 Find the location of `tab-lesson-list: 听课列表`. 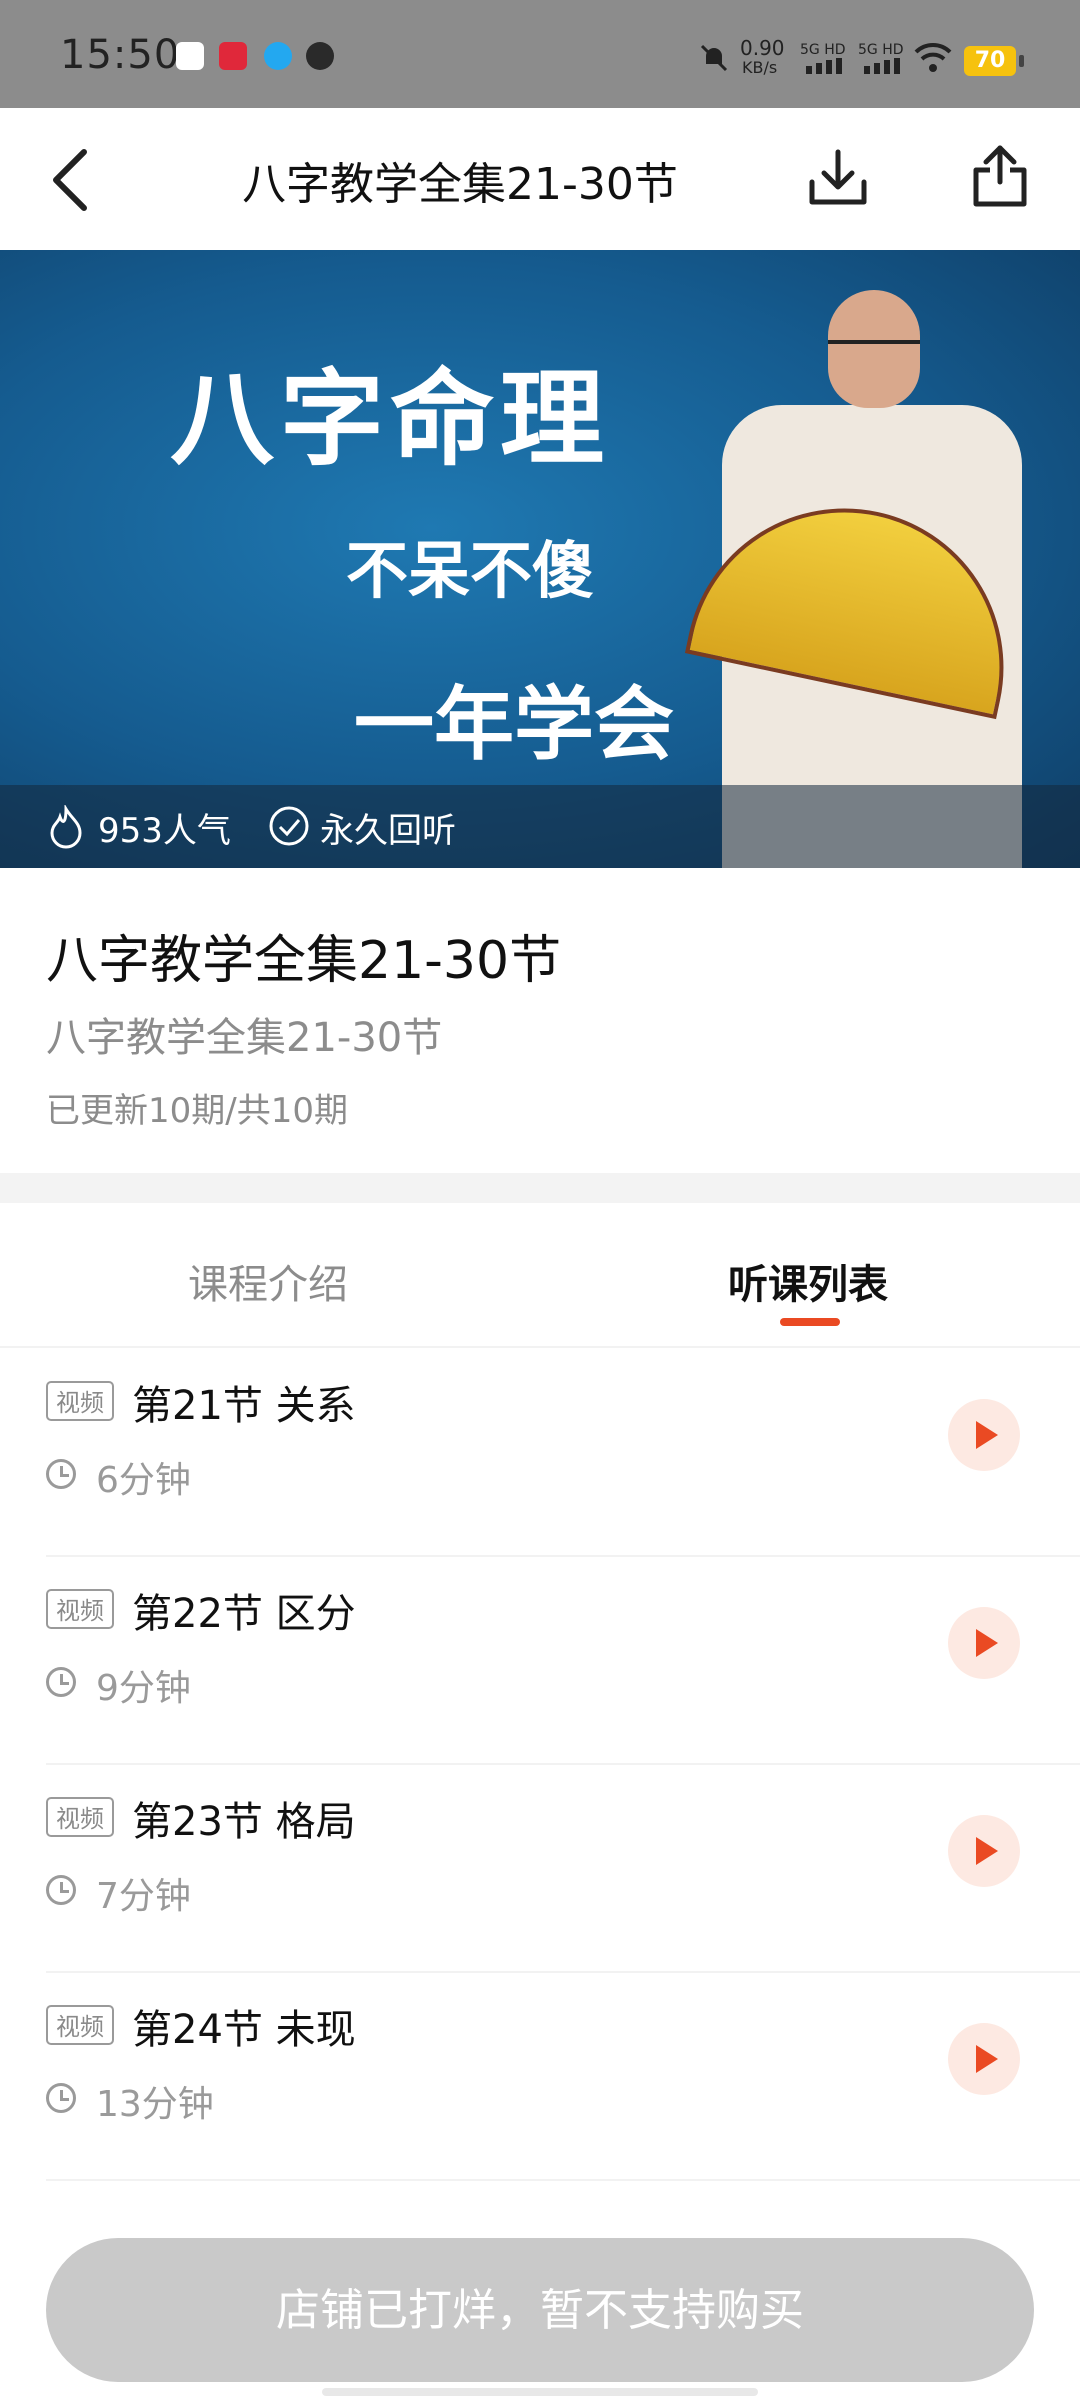

tab-lesson-list: 听课列表 is located at coordinates (808, 1281).